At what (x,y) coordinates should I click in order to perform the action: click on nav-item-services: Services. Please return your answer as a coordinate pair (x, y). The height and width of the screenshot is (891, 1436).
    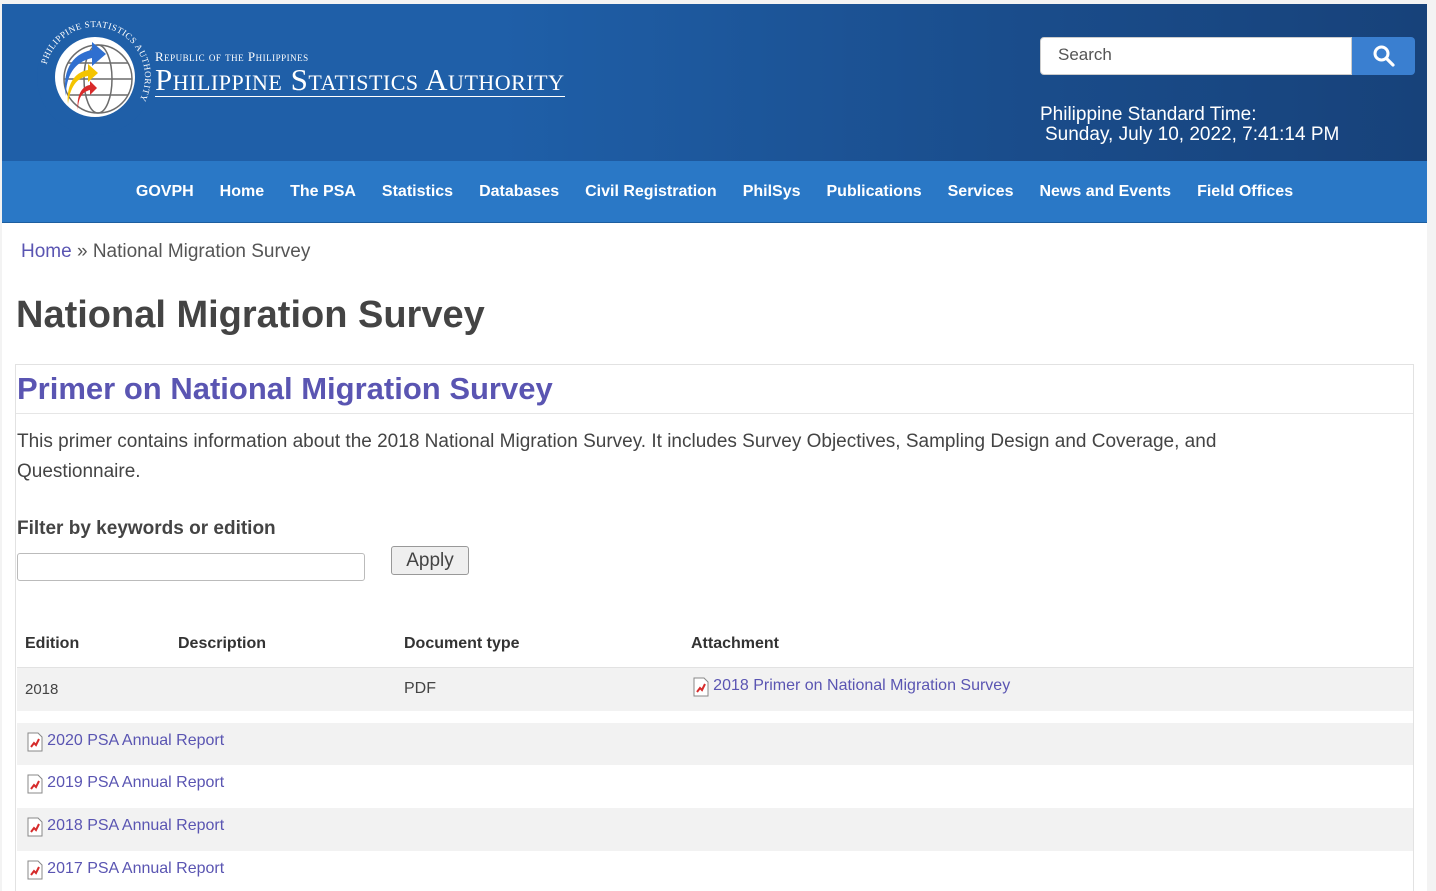
    Looking at the image, I should click on (981, 192).